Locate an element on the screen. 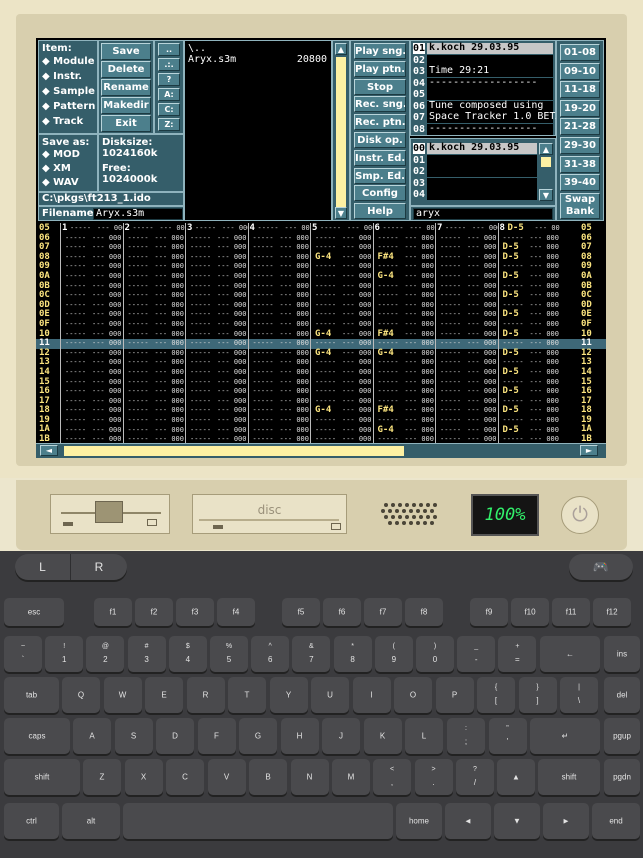  key-l: L is located at coordinates (424, 736).